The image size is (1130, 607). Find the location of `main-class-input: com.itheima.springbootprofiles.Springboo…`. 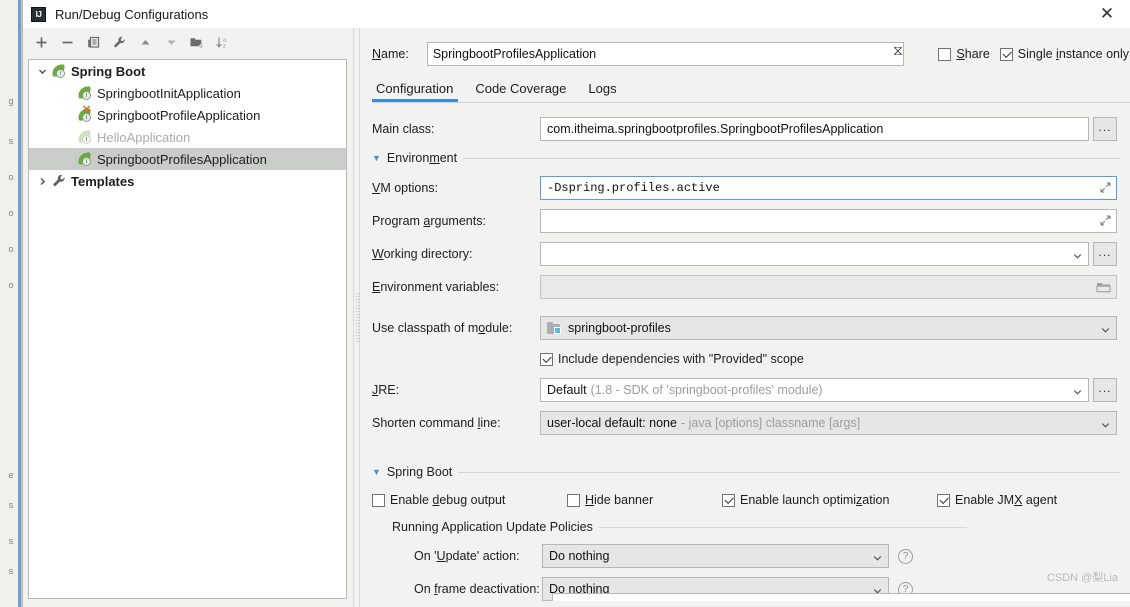

main-class-input: com.itheima.springbootprofiles.Springboo… is located at coordinates (814, 129).